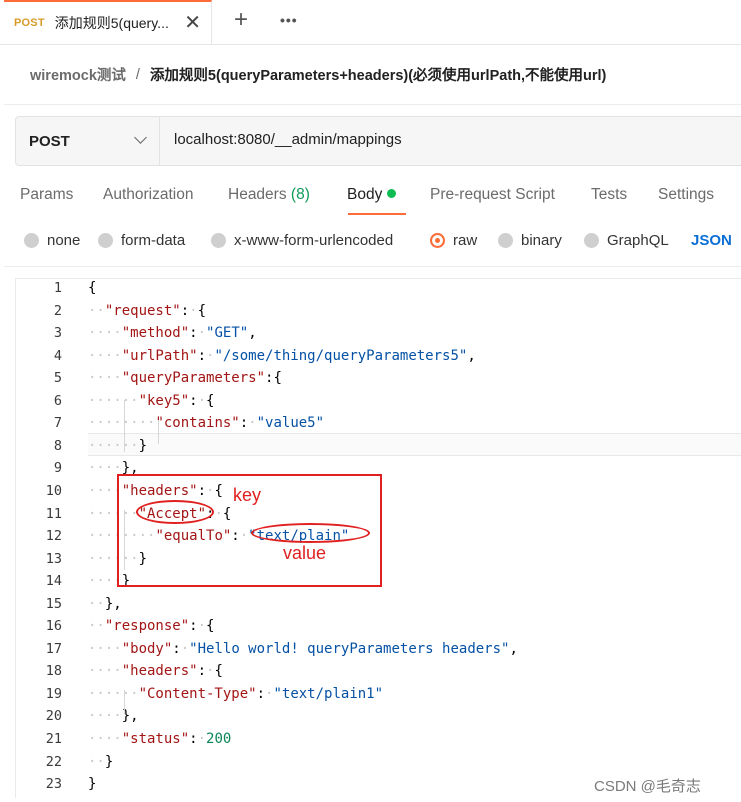  What do you see at coordinates (153, 240) in the screenshot?
I see `radio-label: form-data` at bounding box center [153, 240].